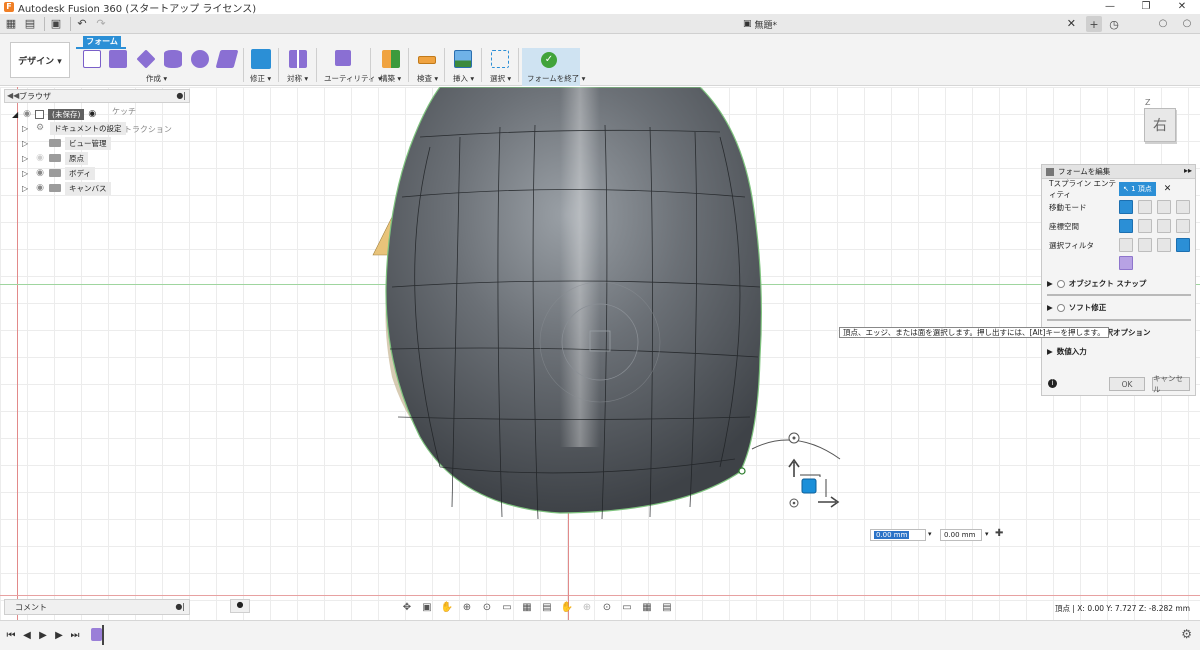  Describe the element at coordinates (261, 59) in the screenshot. I see `edit-form-icon` at that location.